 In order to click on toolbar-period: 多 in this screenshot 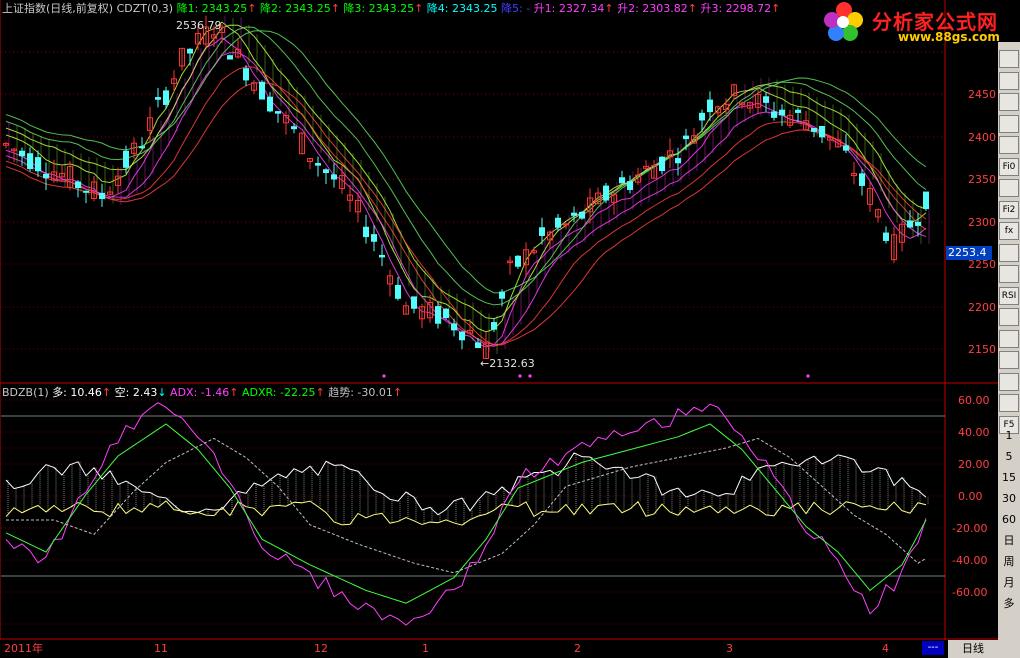, I will do `click(1009, 604)`.